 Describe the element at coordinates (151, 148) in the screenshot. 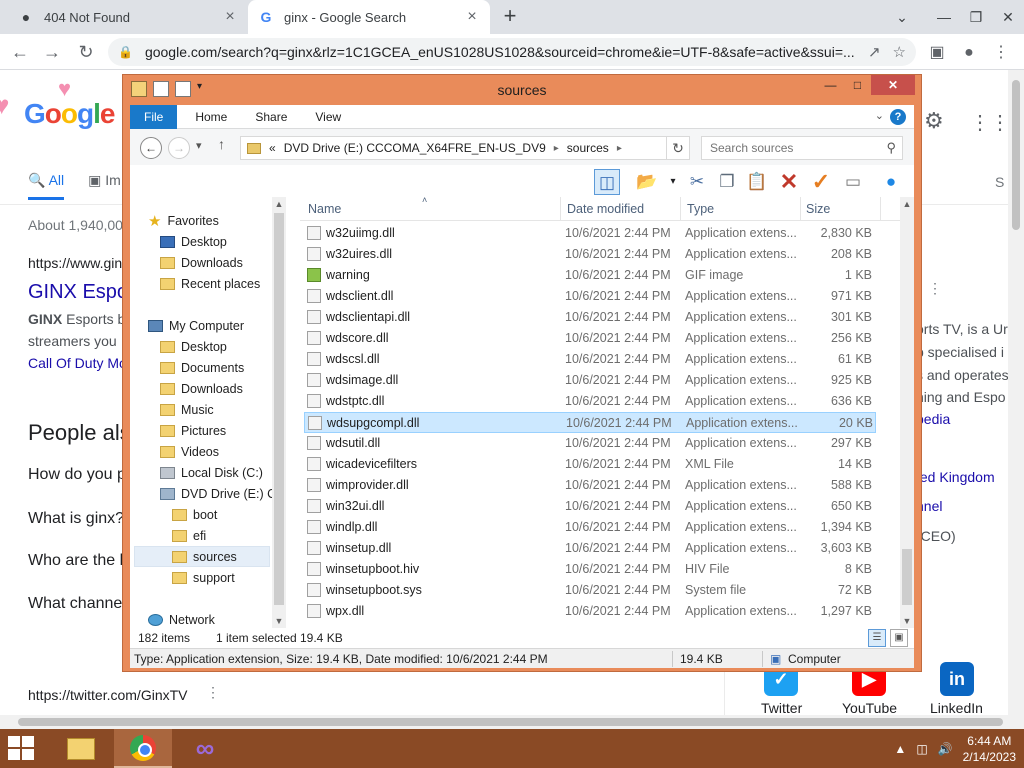

I see `back-button: ←` at that location.